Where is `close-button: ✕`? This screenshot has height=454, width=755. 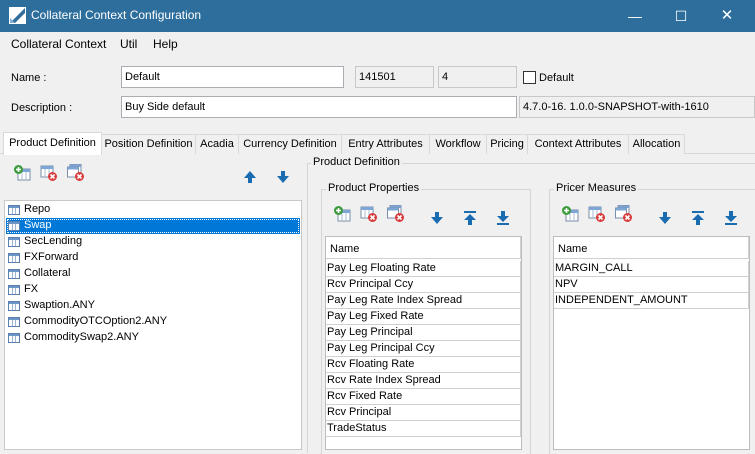 close-button: ✕ is located at coordinates (727, 16).